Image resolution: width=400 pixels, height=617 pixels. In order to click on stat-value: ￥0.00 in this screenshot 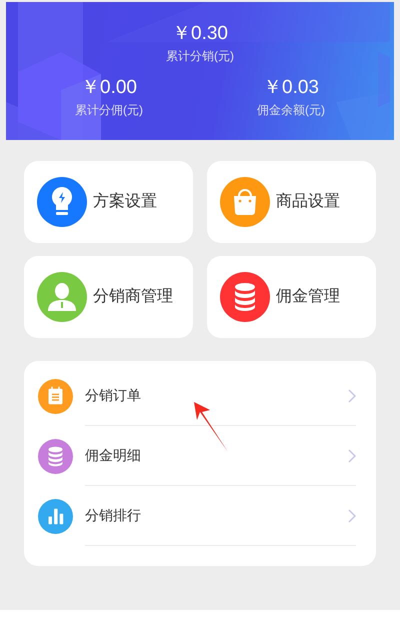, I will do `click(109, 88)`.